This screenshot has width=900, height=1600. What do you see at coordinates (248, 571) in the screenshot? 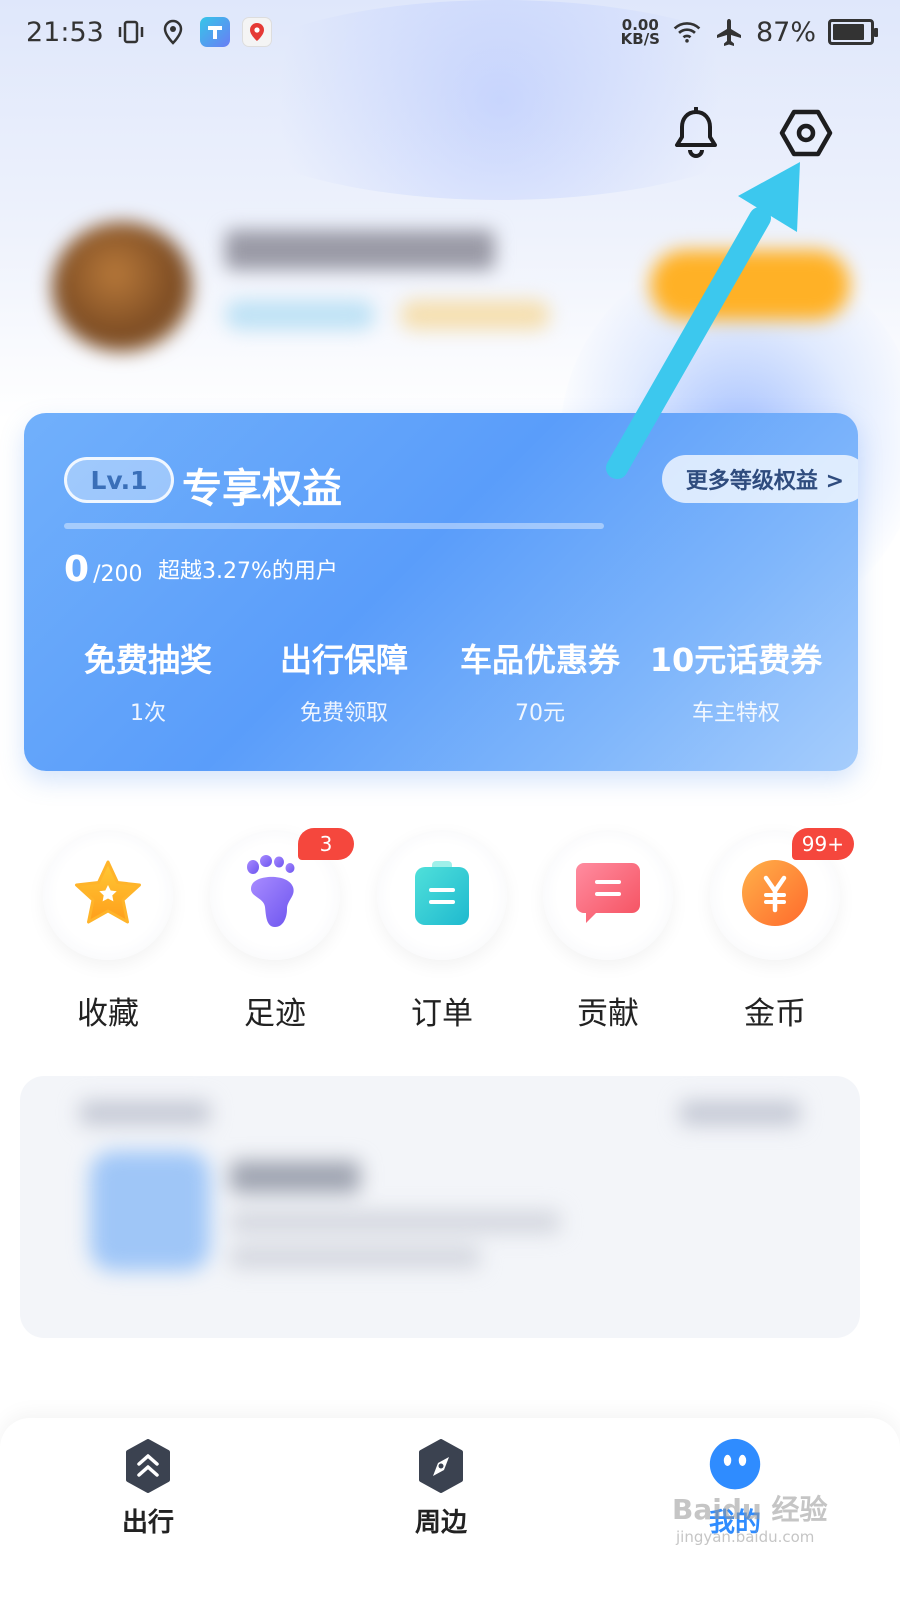
I see `rank-text: 超越3.27%的用户` at bounding box center [248, 571].